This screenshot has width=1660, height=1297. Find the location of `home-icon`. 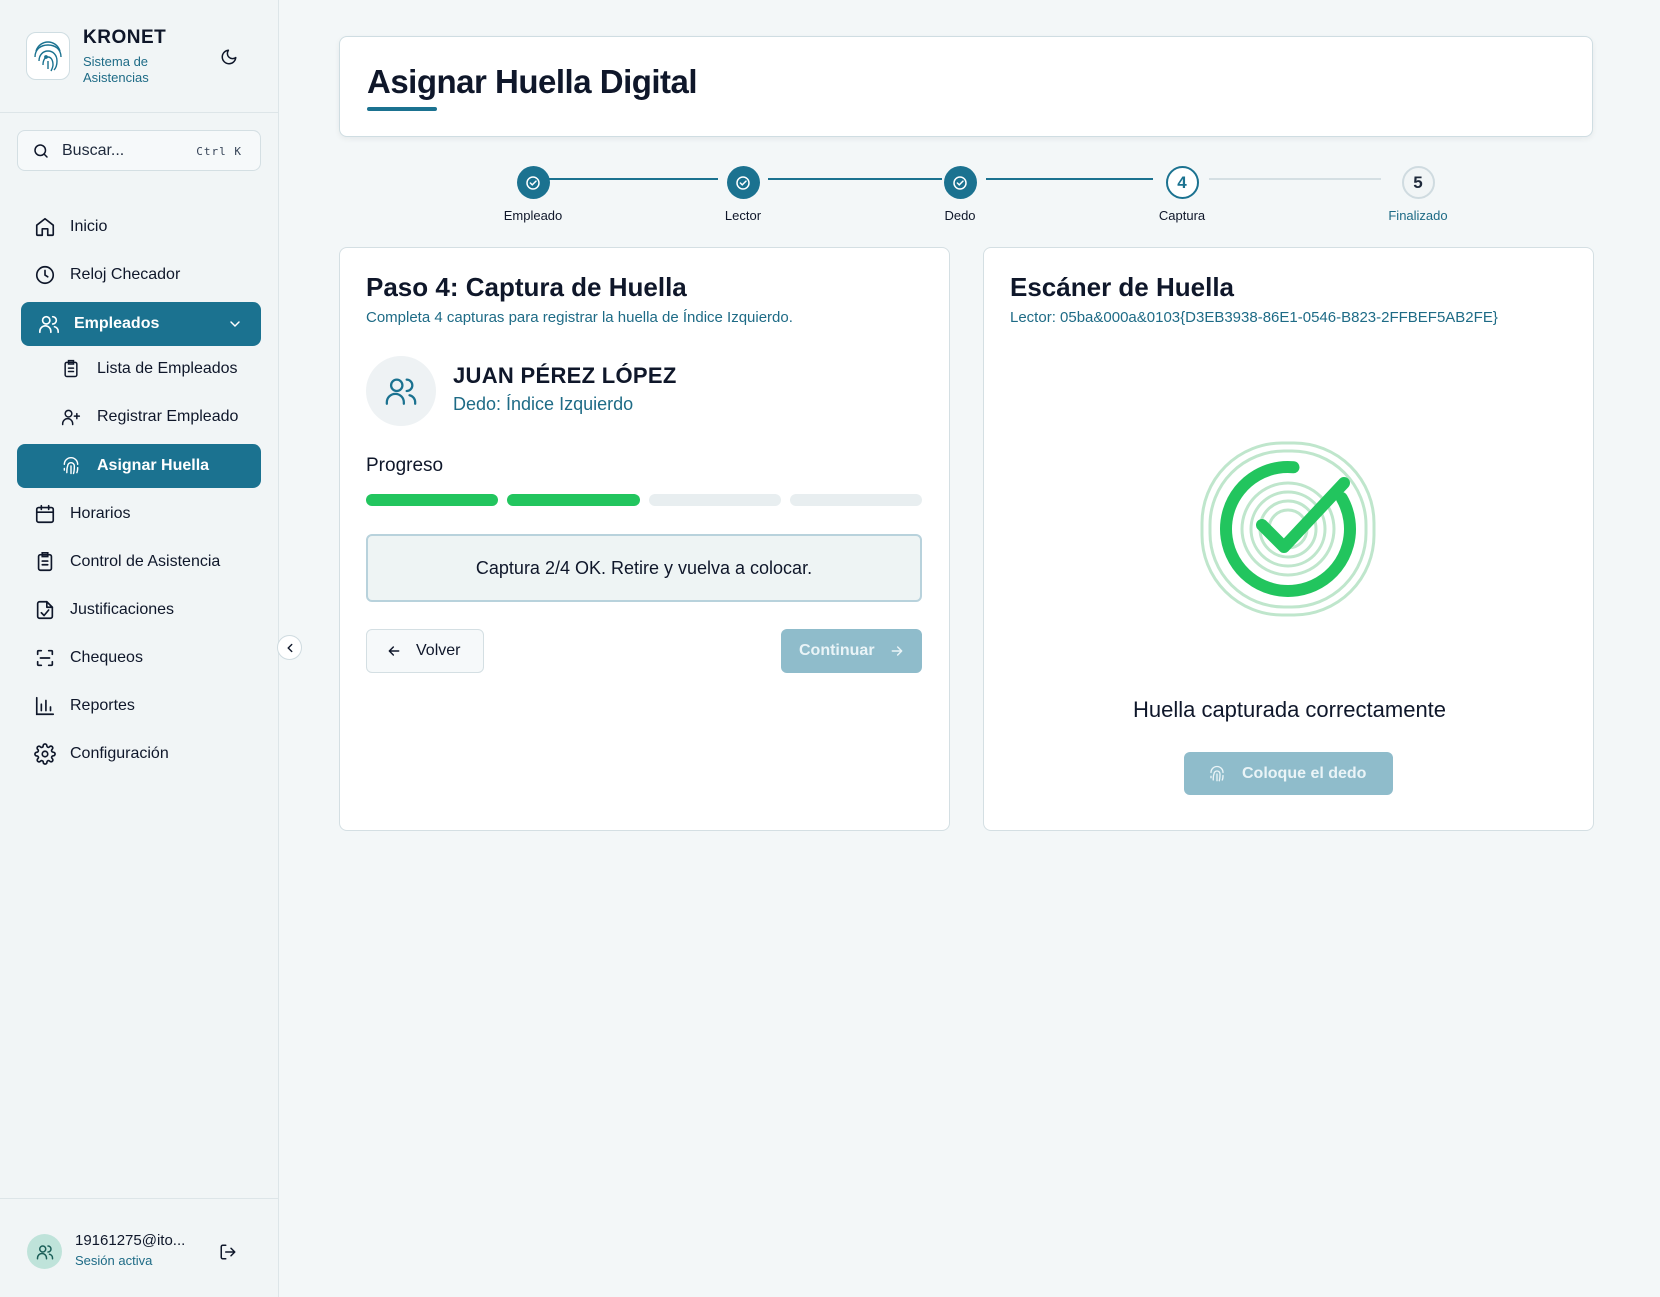

home-icon is located at coordinates (45, 227).